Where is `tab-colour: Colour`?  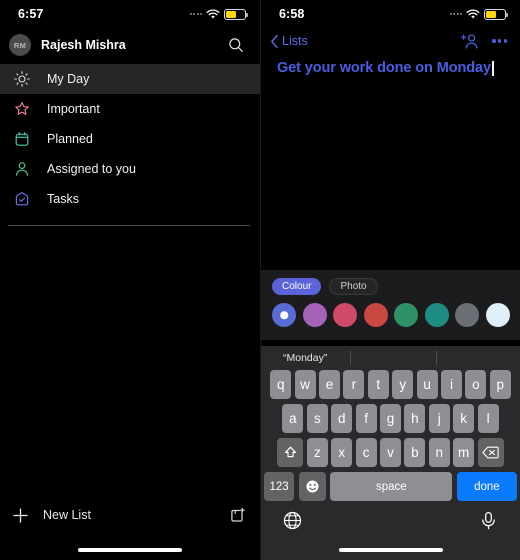
tab-colour: Colour is located at coordinates (297, 286).